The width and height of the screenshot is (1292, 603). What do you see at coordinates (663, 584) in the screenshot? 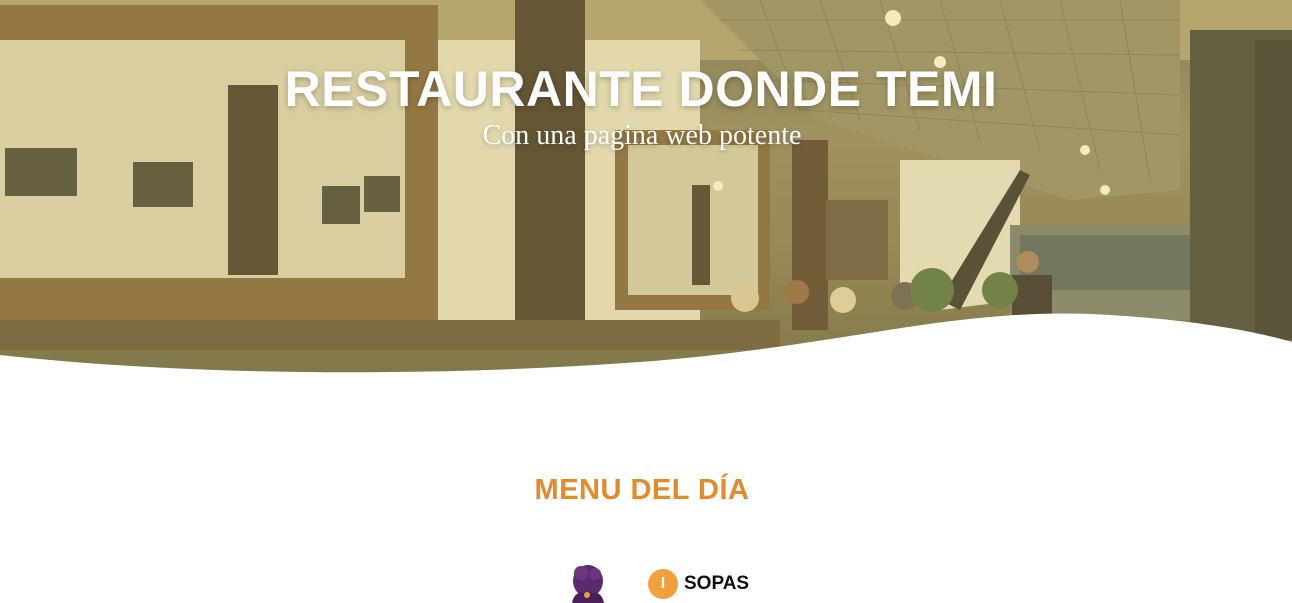
I see `menu-item-number-badge: I` at bounding box center [663, 584].